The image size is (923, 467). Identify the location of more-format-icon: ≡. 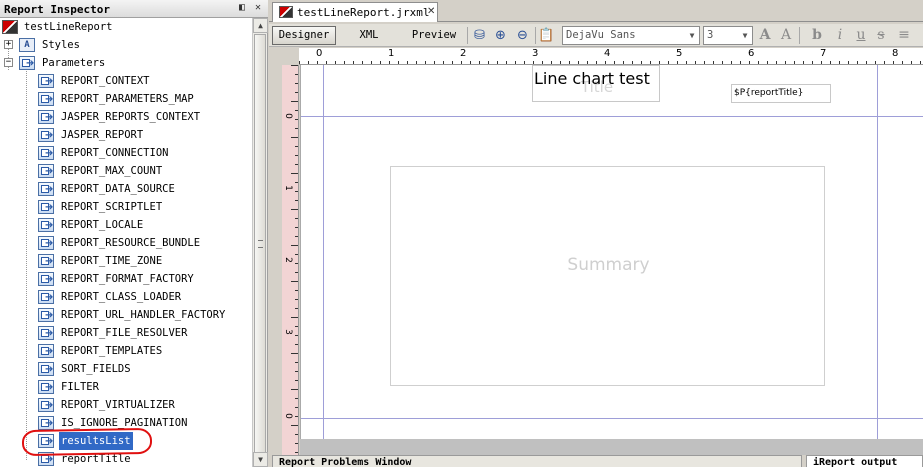
(904, 35).